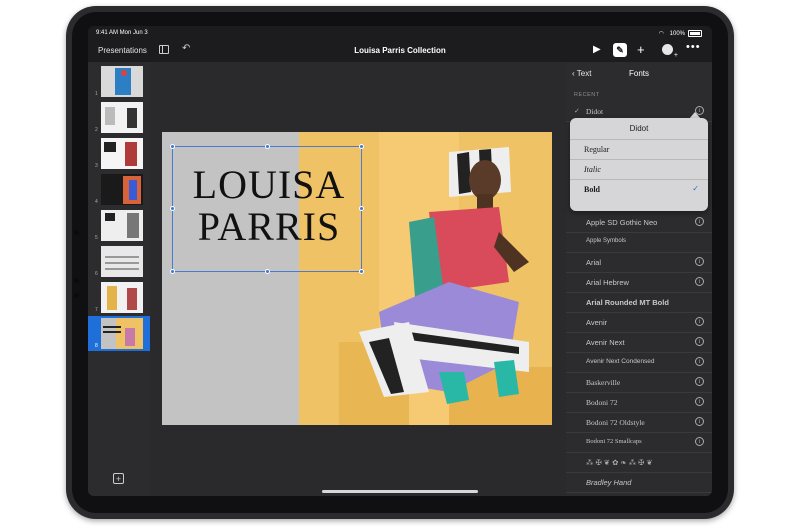  Describe the element at coordinates (592, 169) in the screenshot. I see `style-name: Italic` at that location.